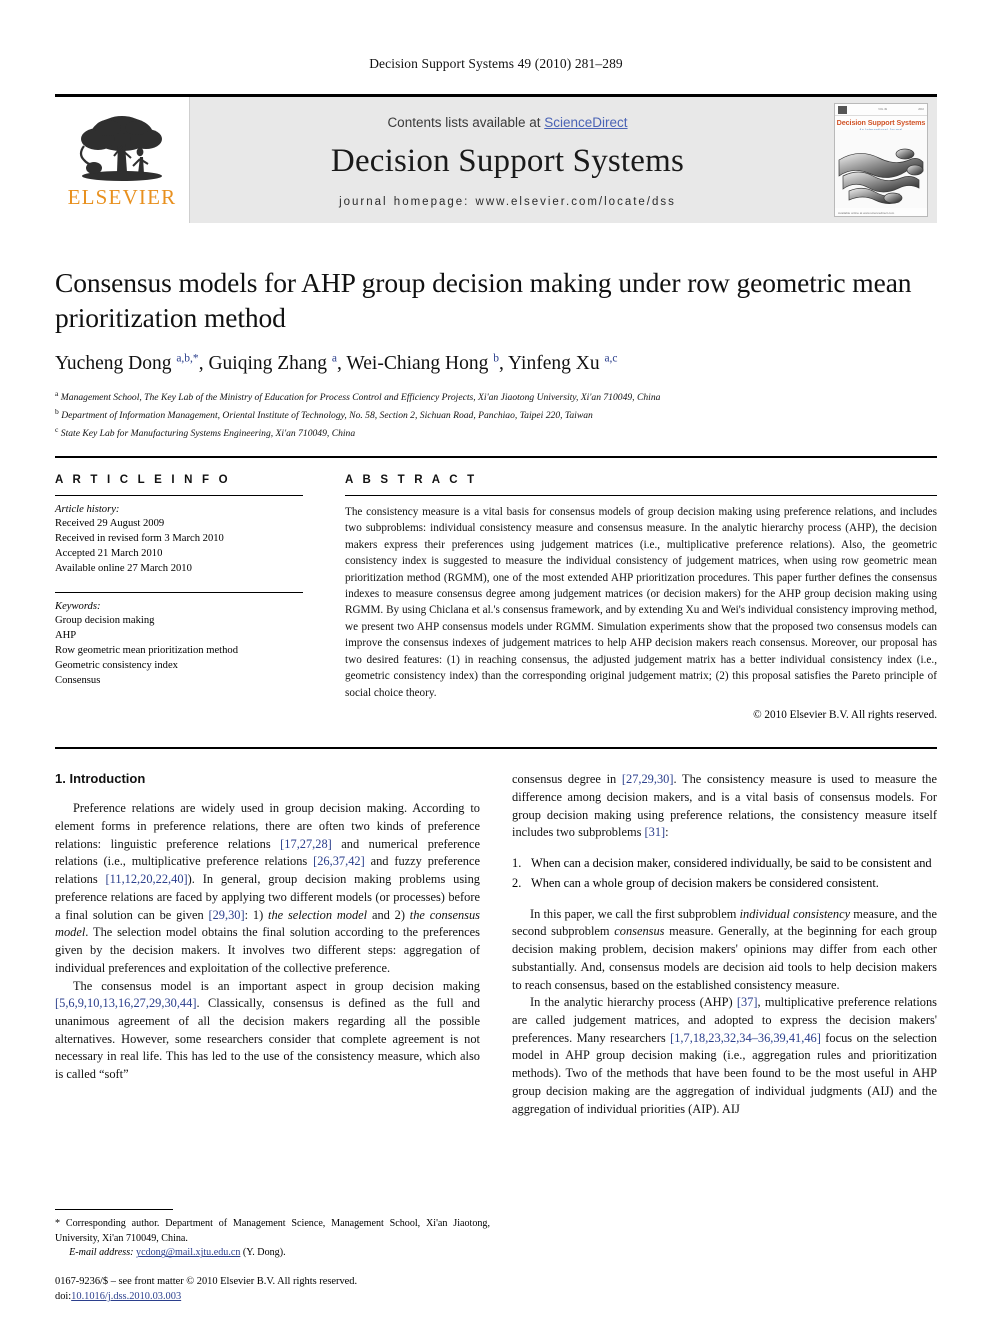 The width and height of the screenshot is (992, 1323). I want to click on cover-issue-text: 2010, so click(921, 109).